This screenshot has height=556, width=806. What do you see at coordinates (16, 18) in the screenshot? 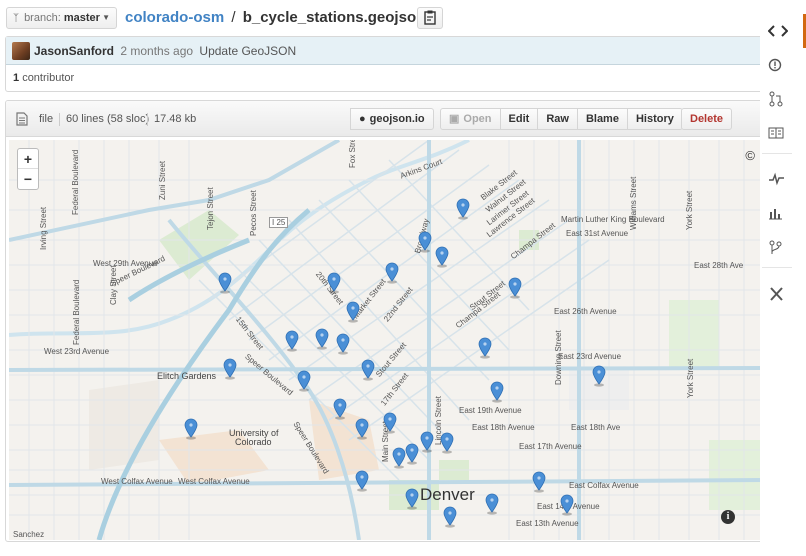
I see `branch-icon: ᛉ` at bounding box center [16, 18].